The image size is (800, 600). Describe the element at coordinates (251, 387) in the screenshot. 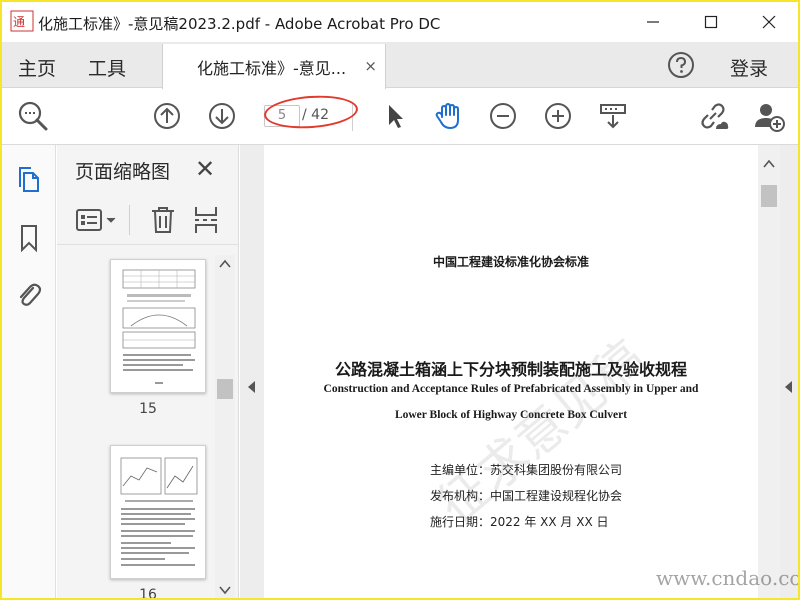

I see `collapse-left-icon` at that location.